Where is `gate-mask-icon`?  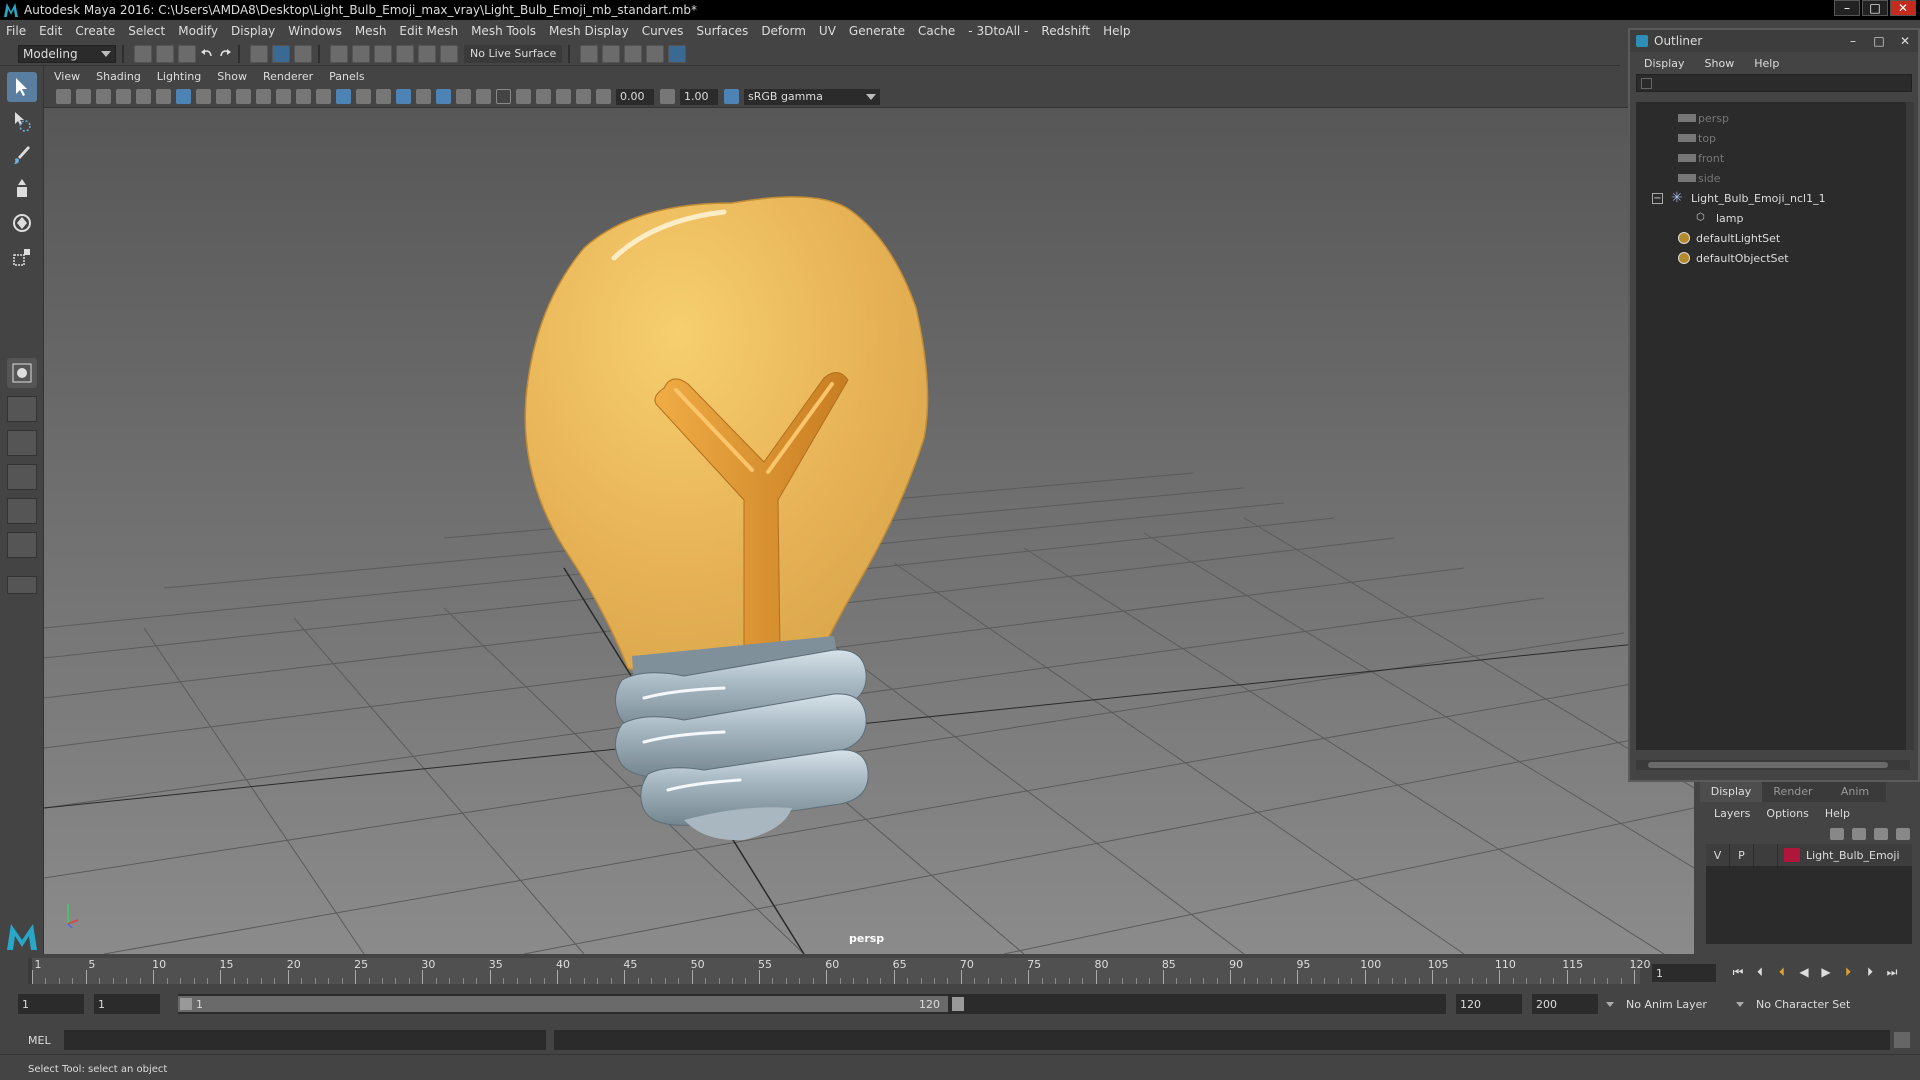 gate-mask-icon is located at coordinates (243, 96).